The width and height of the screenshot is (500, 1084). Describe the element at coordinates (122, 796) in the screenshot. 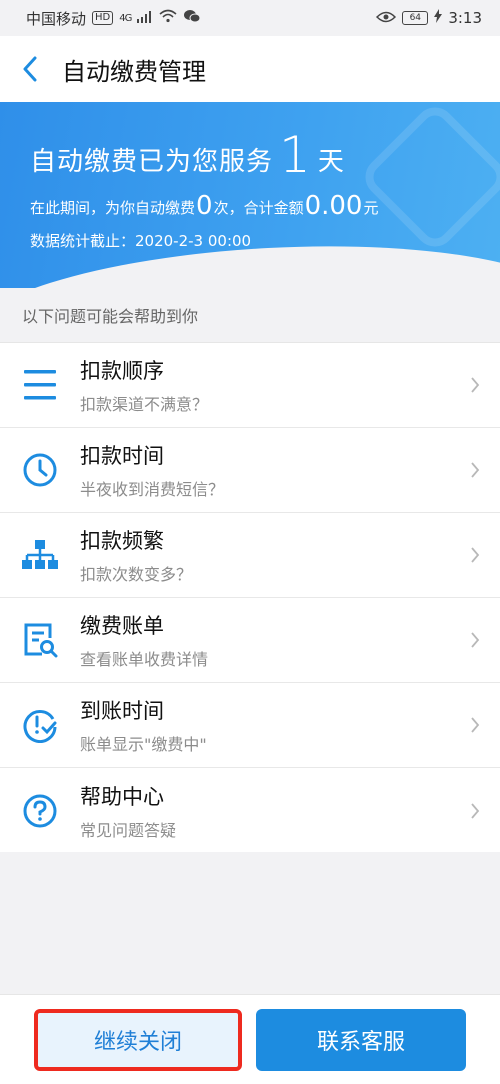

I see `item-title: 帮助中心` at that location.